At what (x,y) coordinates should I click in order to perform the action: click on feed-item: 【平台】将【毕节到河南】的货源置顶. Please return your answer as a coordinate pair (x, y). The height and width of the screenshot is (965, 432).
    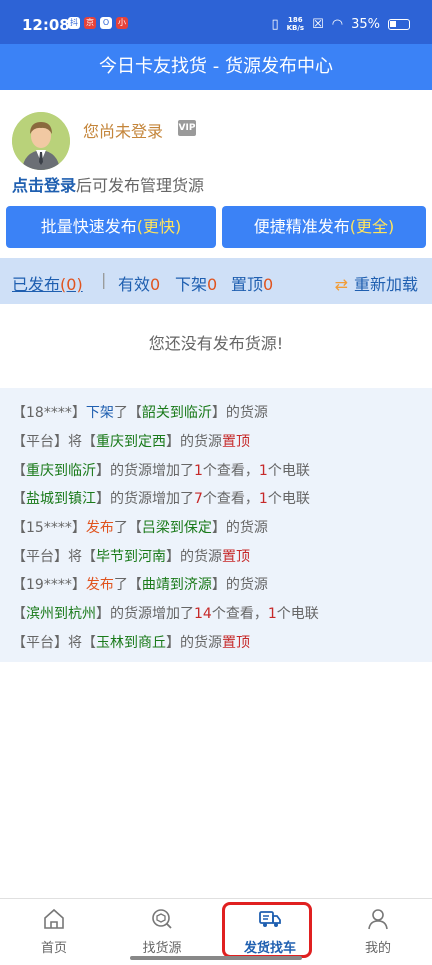
    Looking at the image, I should click on (131, 557).